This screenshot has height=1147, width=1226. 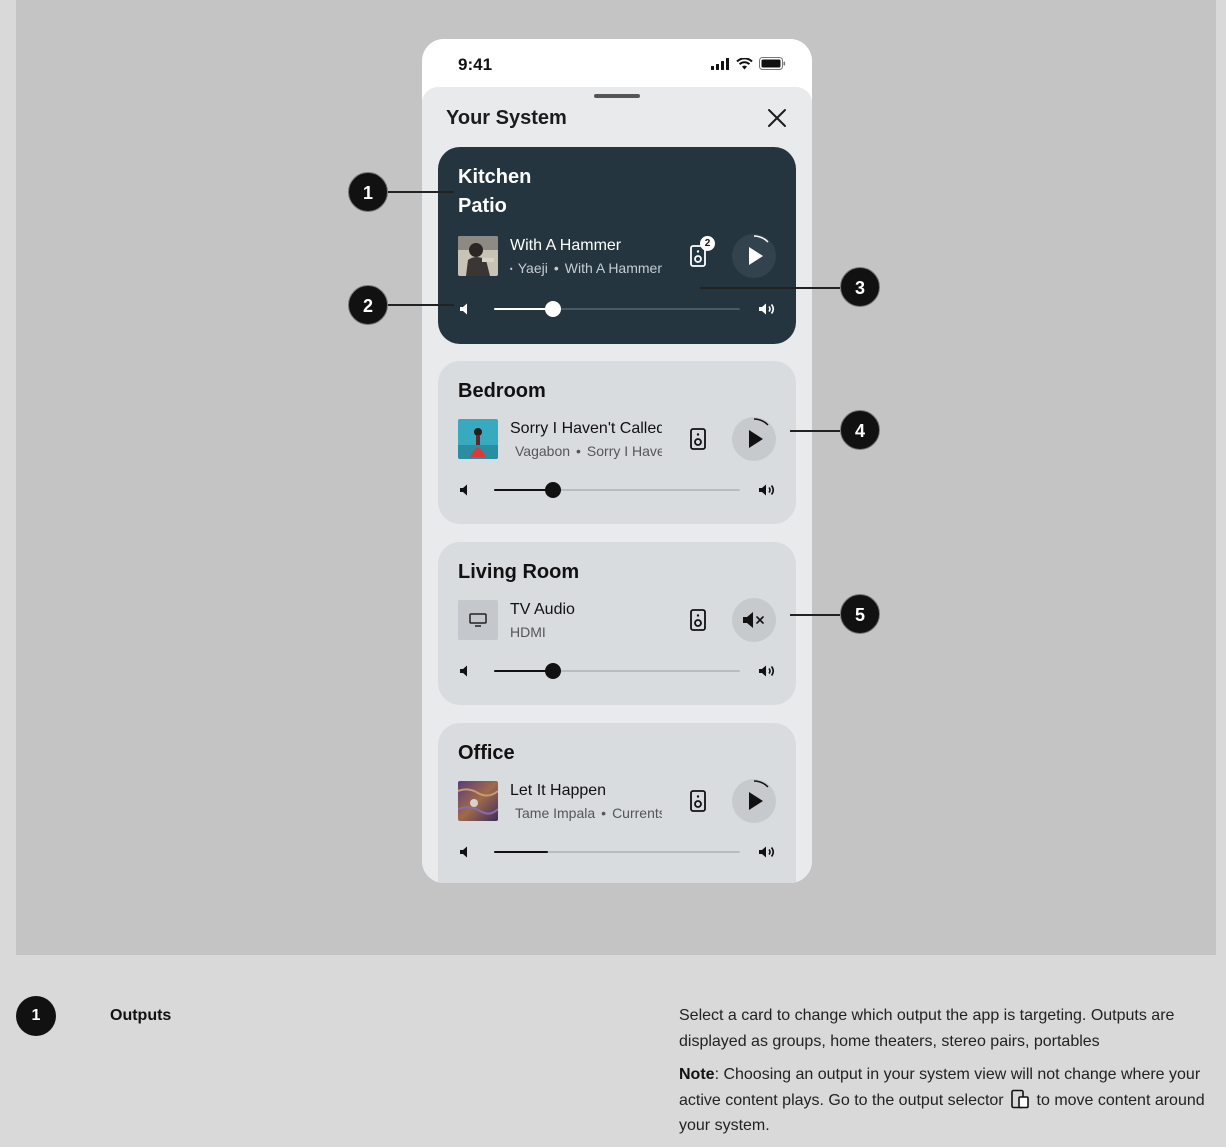 I want to click on output-group-name: Office, so click(x=486, y=753).